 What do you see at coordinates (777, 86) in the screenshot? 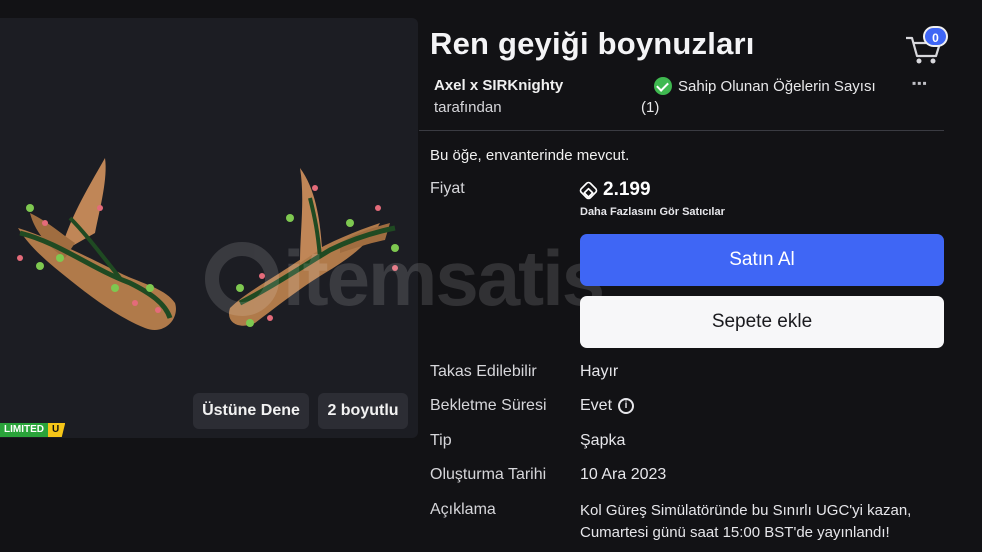
I see `owned-label: Sahip Olunan Öğelerin Sayısı` at bounding box center [777, 86].